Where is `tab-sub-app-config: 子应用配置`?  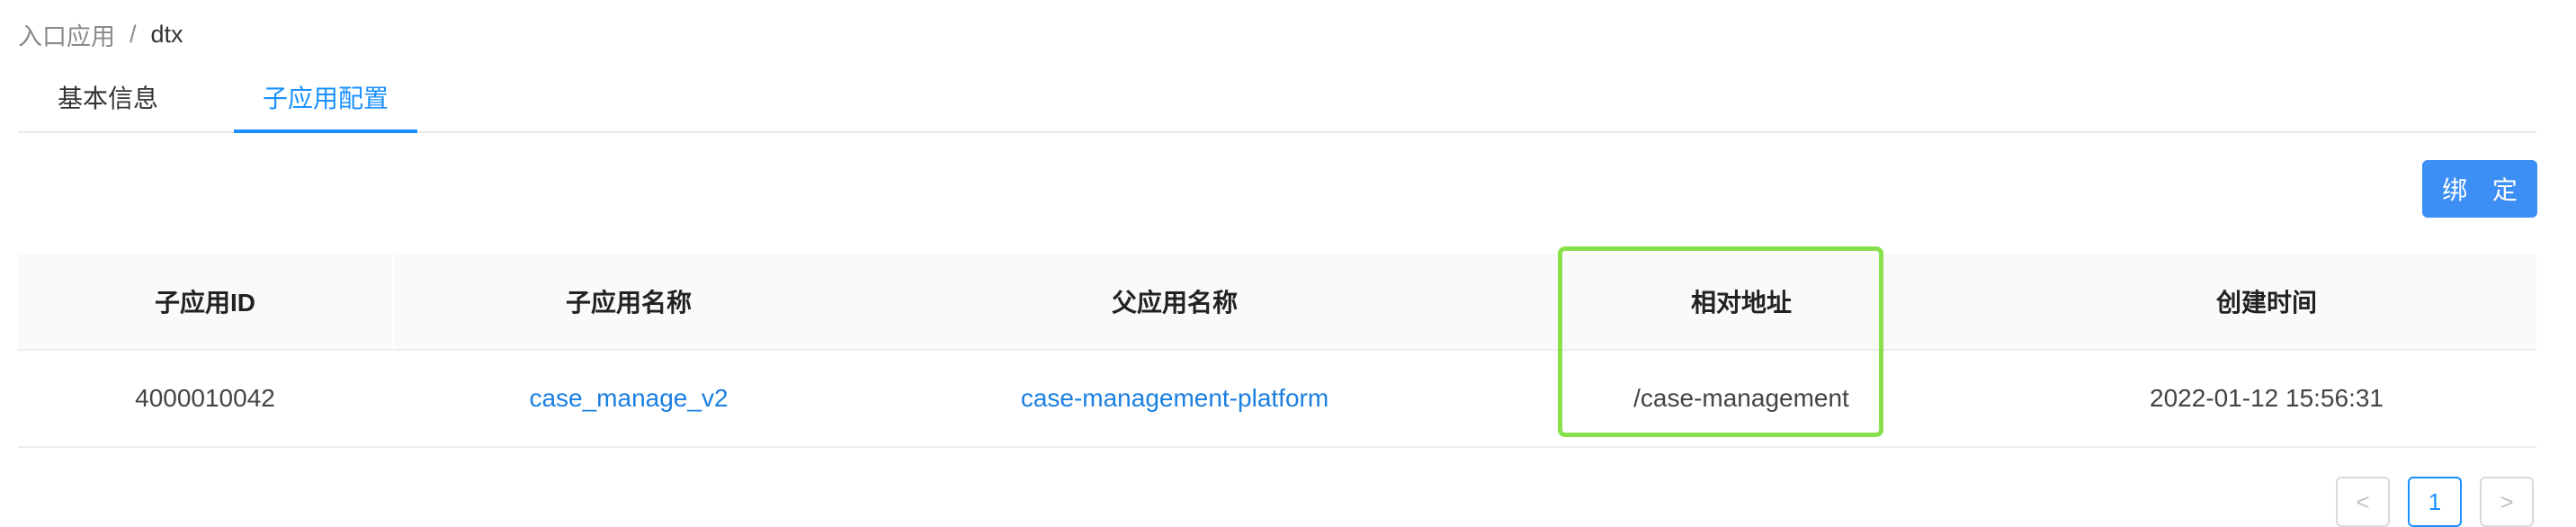
tab-sub-app-config: 子应用配置 is located at coordinates (325, 97).